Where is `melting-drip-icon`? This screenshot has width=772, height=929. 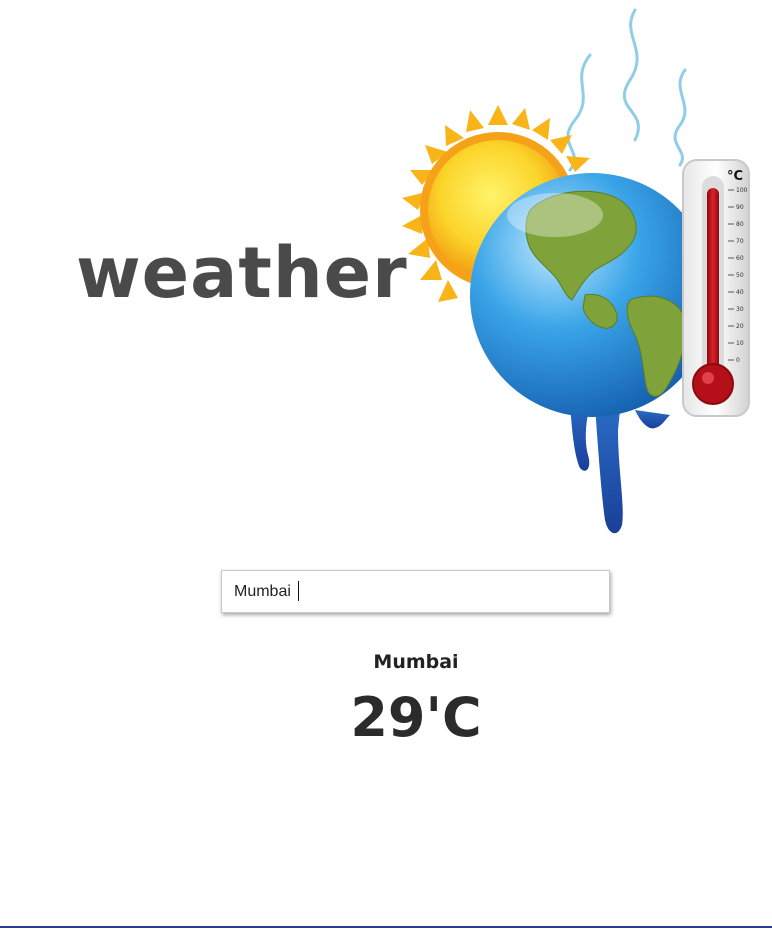 melting-drip-icon is located at coordinates (620, 467).